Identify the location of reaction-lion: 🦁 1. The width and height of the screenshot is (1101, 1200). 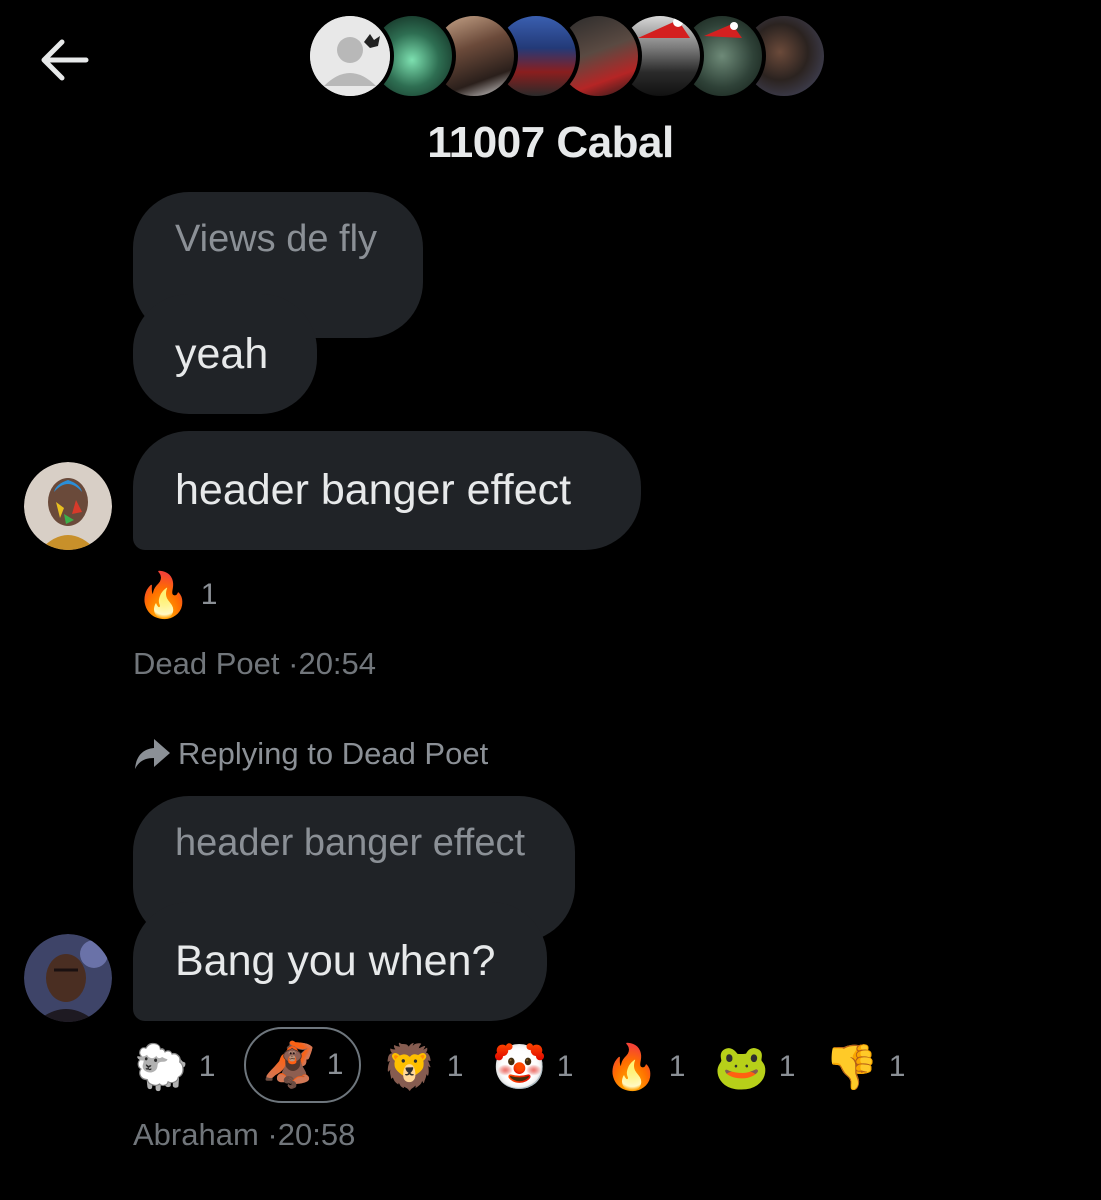
(422, 1067).